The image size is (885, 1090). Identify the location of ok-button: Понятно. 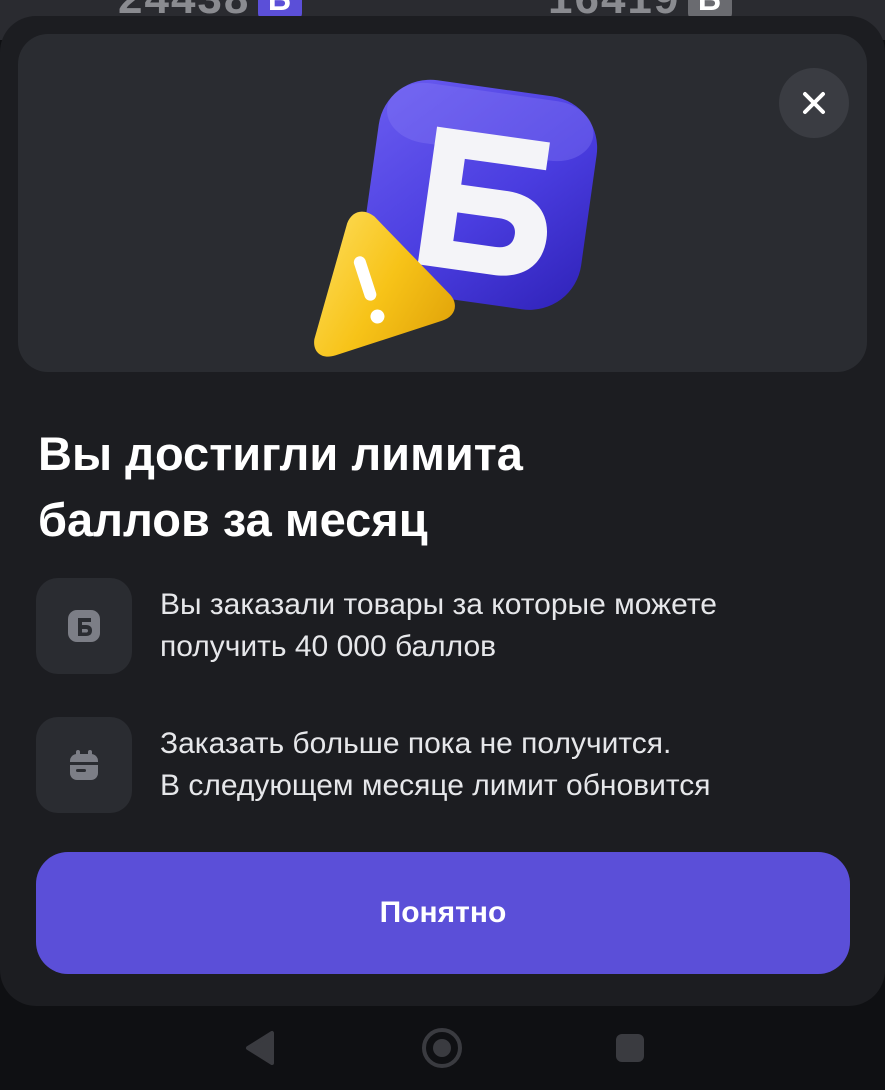
(443, 913).